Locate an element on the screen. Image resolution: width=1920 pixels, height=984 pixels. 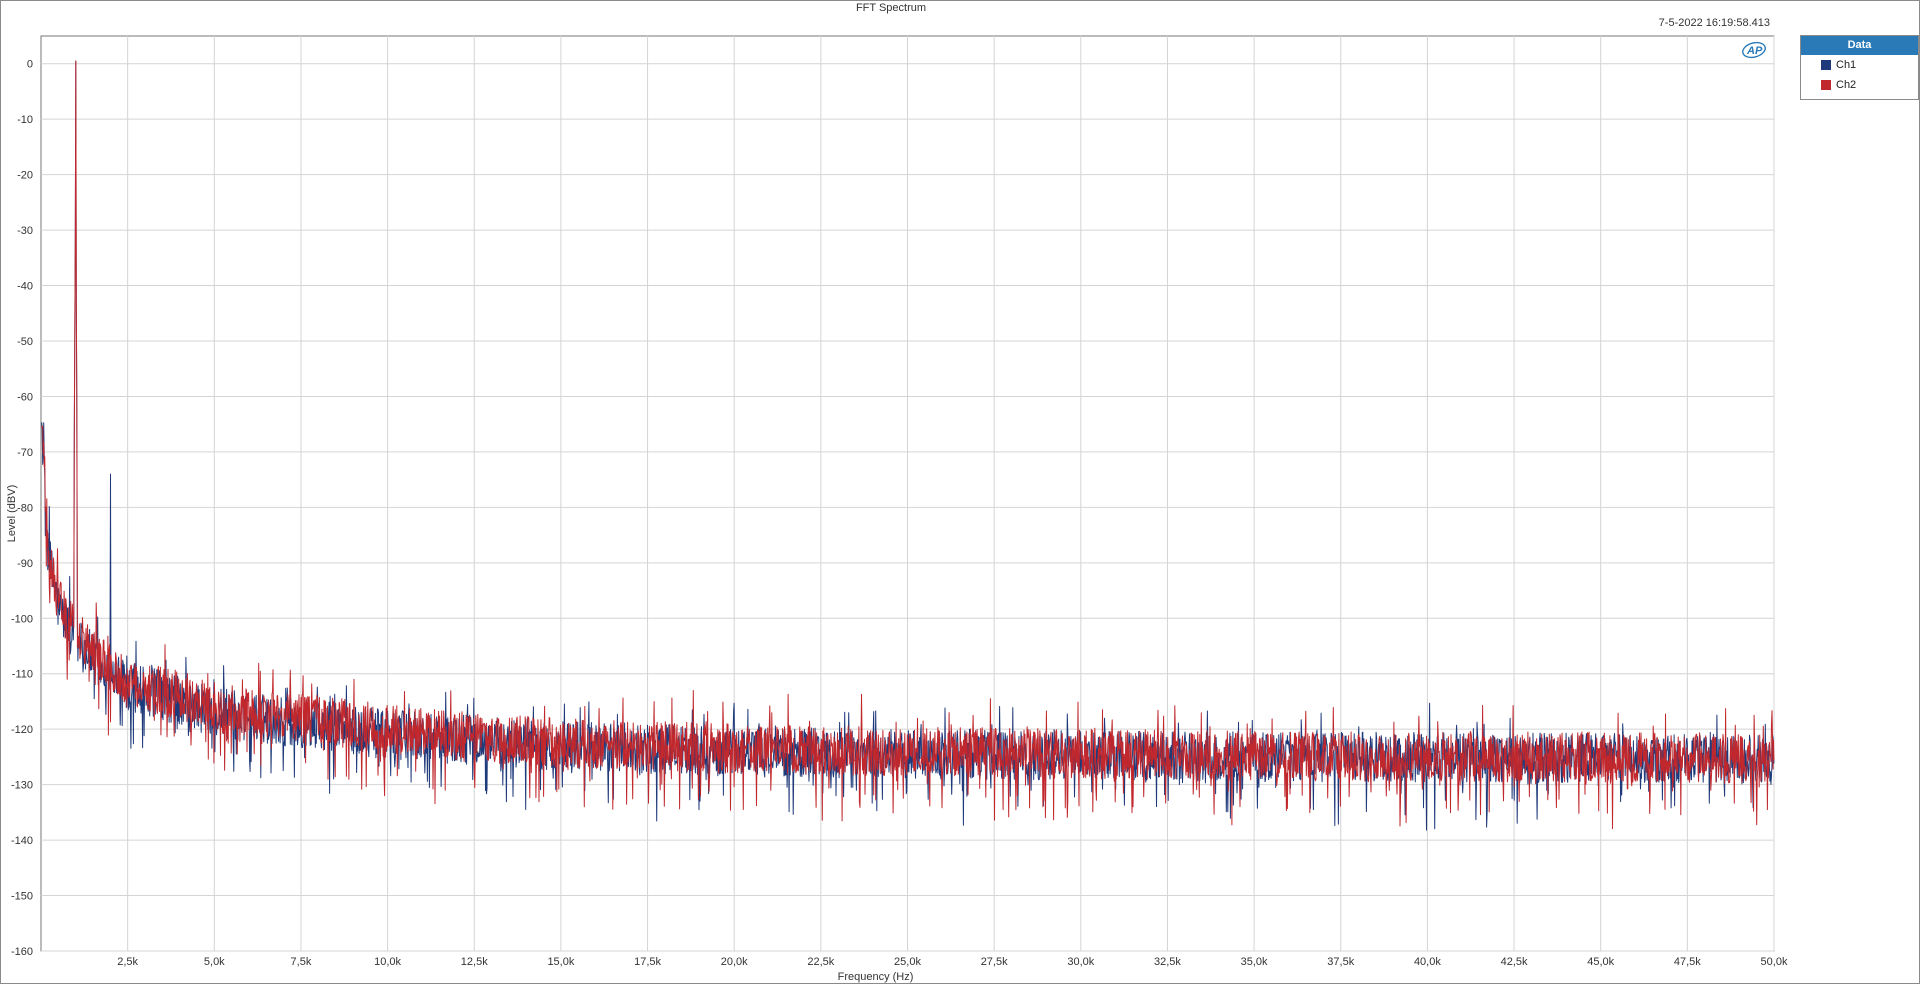
x-tick-label: 7,5k is located at coordinates (301, 962).